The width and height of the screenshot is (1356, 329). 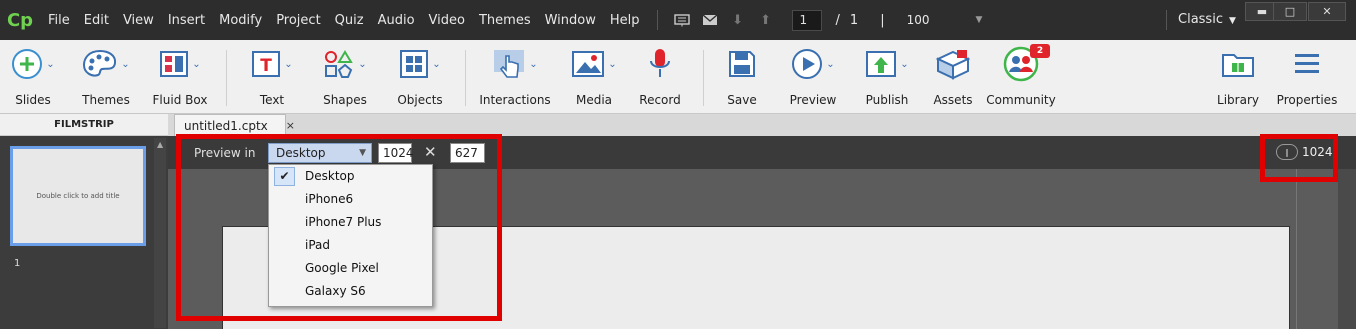 I want to click on shapes-button: ⌄ Shapes, so click(x=345, y=77).